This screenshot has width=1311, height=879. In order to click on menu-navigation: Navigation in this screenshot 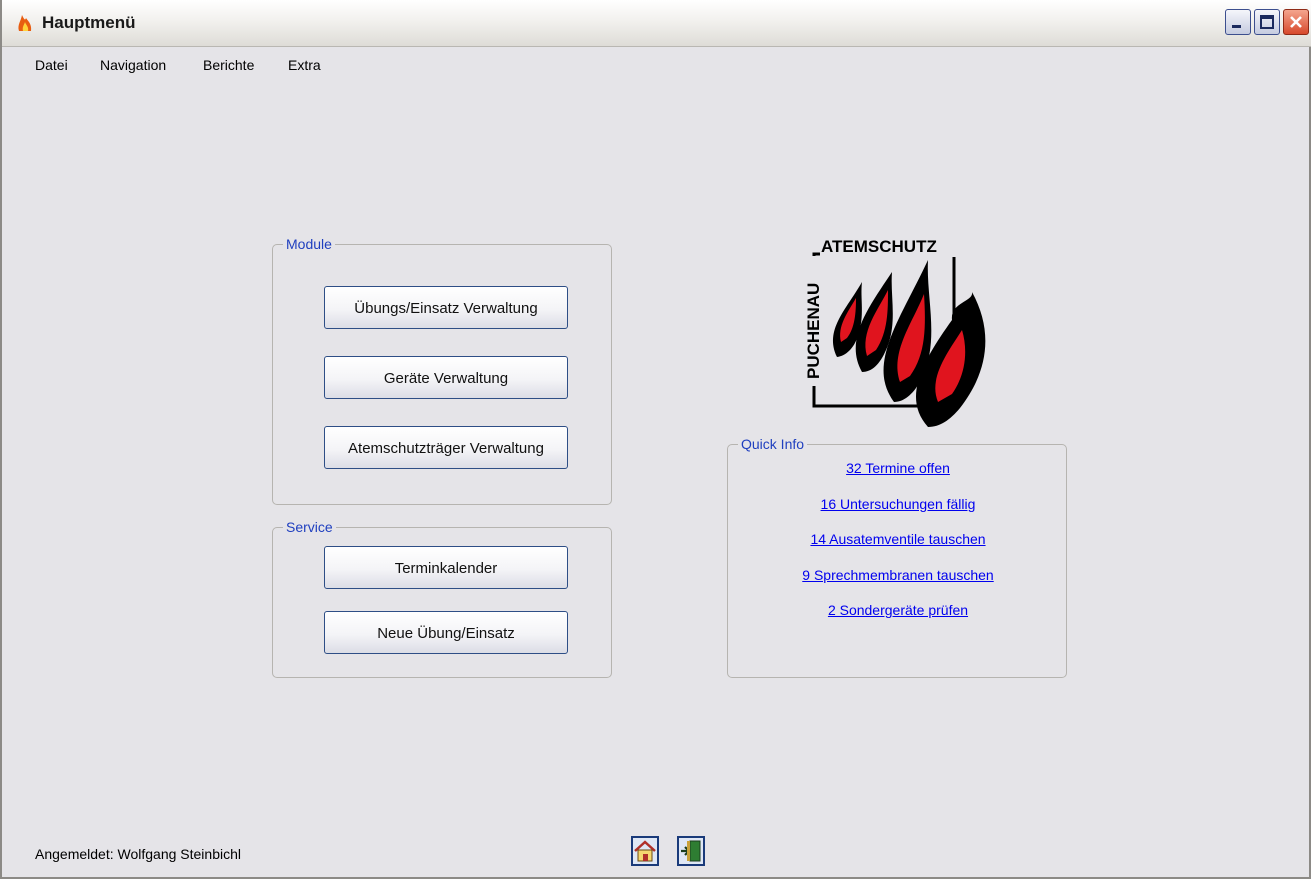, I will do `click(133, 65)`.